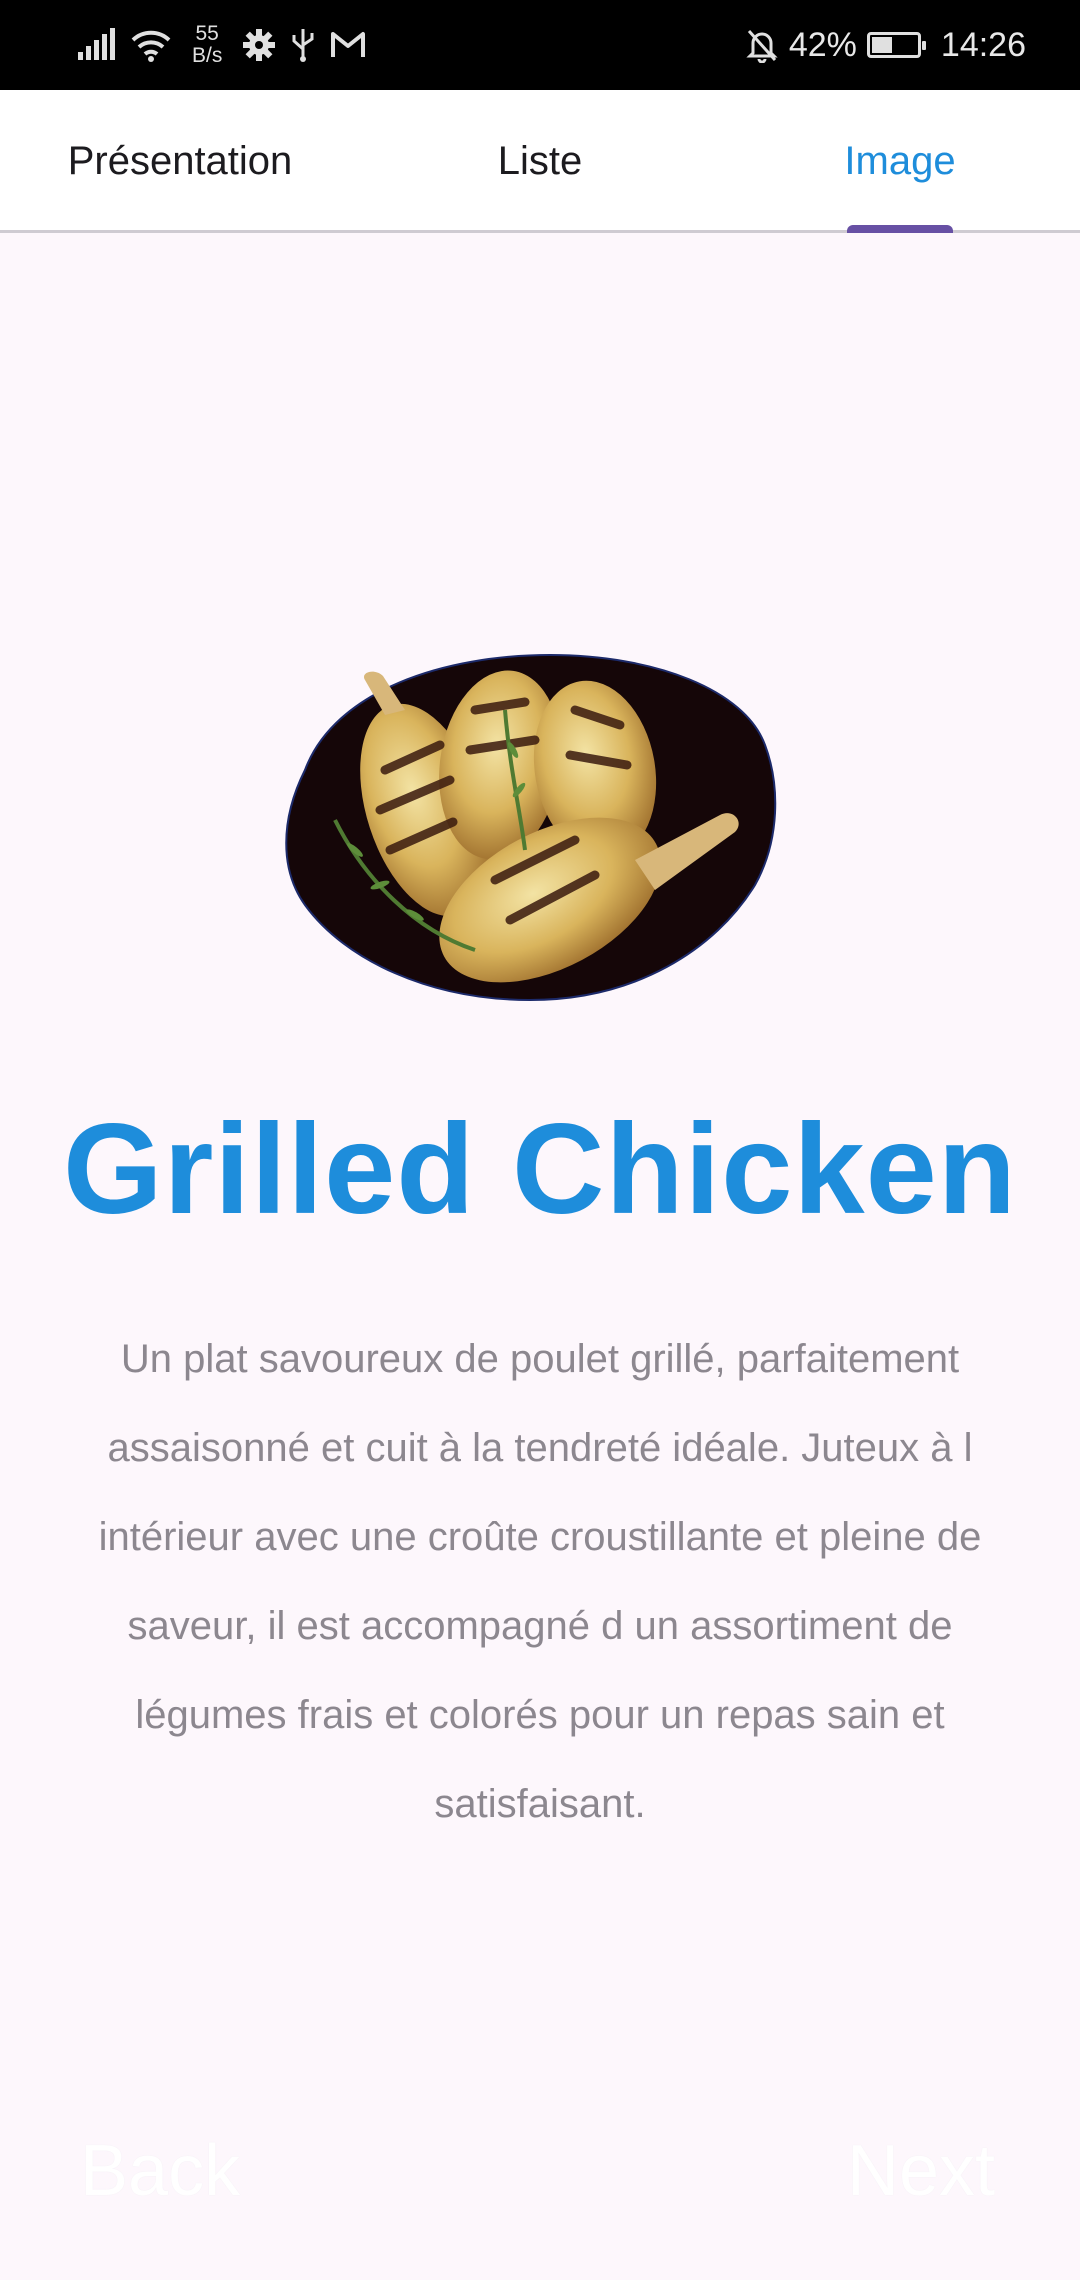 The width and height of the screenshot is (1080, 2280). Describe the element at coordinates (259, 45) in the screenshot. I see `settings-gear-icon` at that location.